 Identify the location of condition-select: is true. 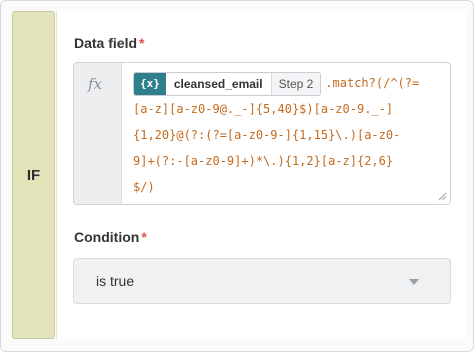
(262, 281).